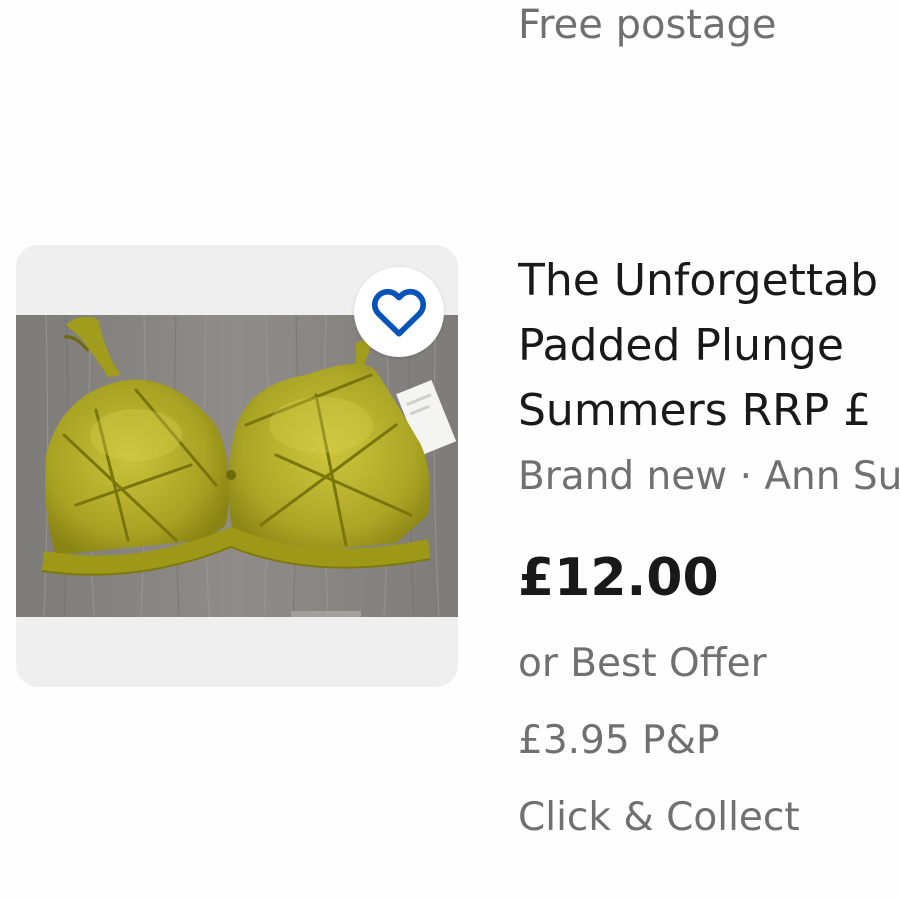 The height and width of the screenshot is (900, 900). Describe the element at coordinates (619, 740) in the screenshot. I see `postage-cost: £3.95 P&P` at that location.